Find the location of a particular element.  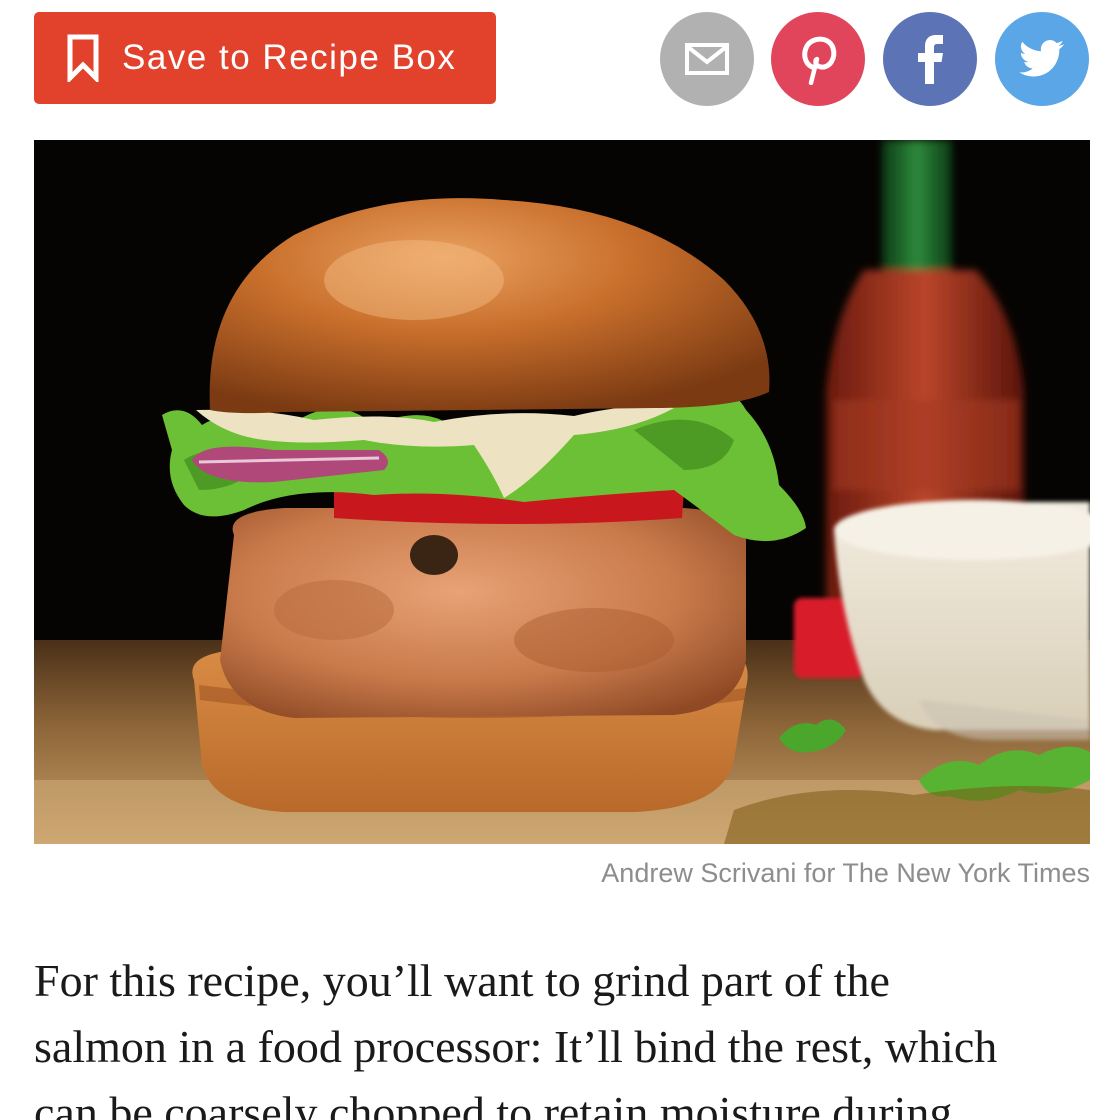

save-button-label: Save to Recipe Box is located at coordinates (289, 57).